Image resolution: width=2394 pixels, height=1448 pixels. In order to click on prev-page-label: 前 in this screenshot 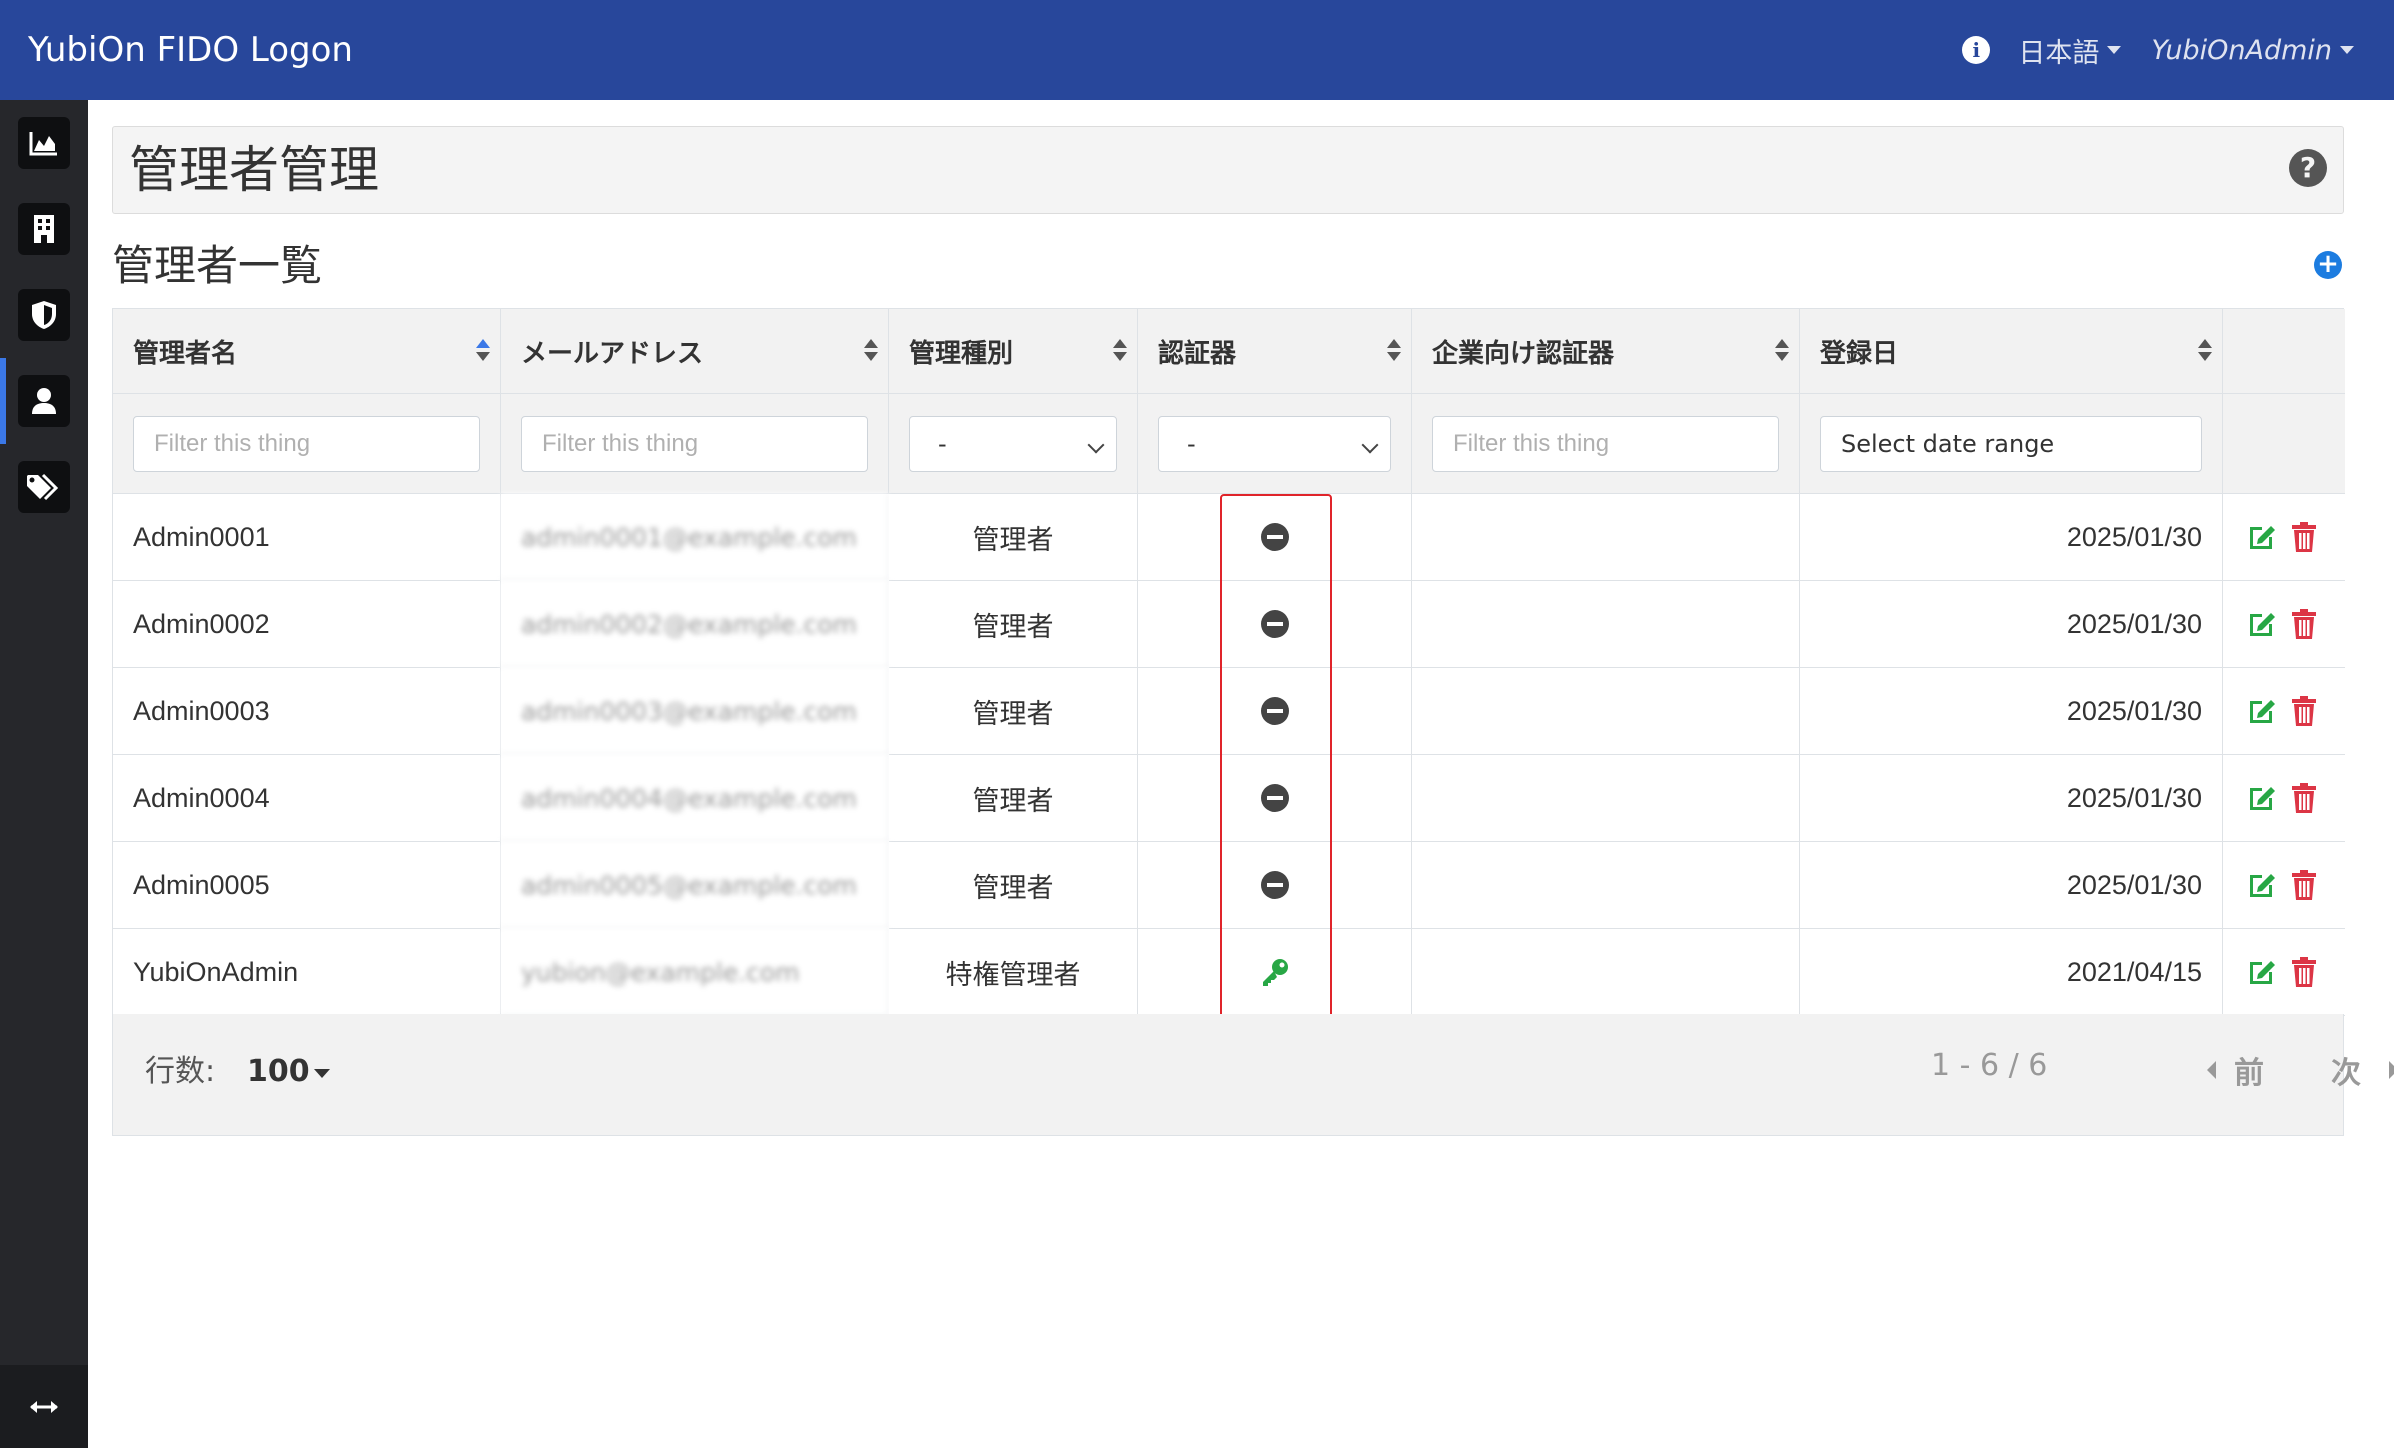, I will do `click(2249, 1073)`.